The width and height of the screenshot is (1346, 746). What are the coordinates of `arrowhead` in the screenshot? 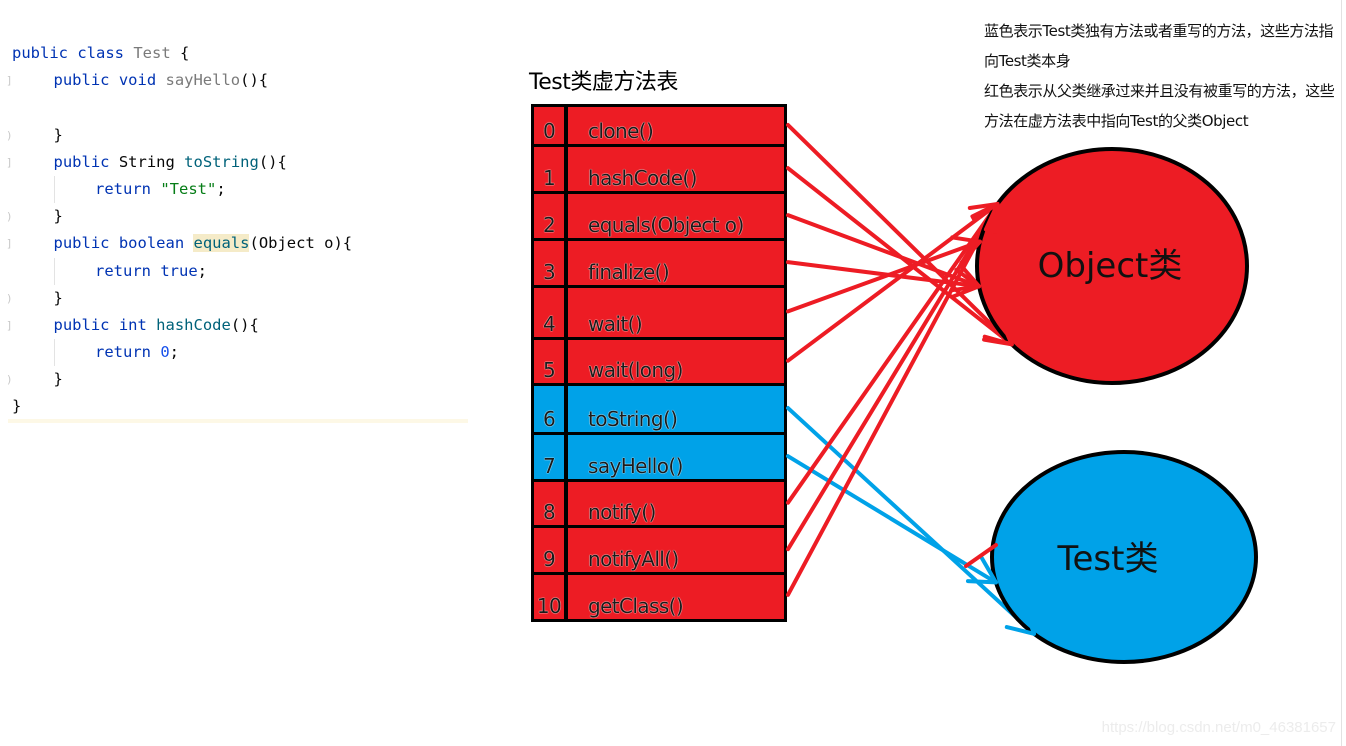 It's located at (981, 582).